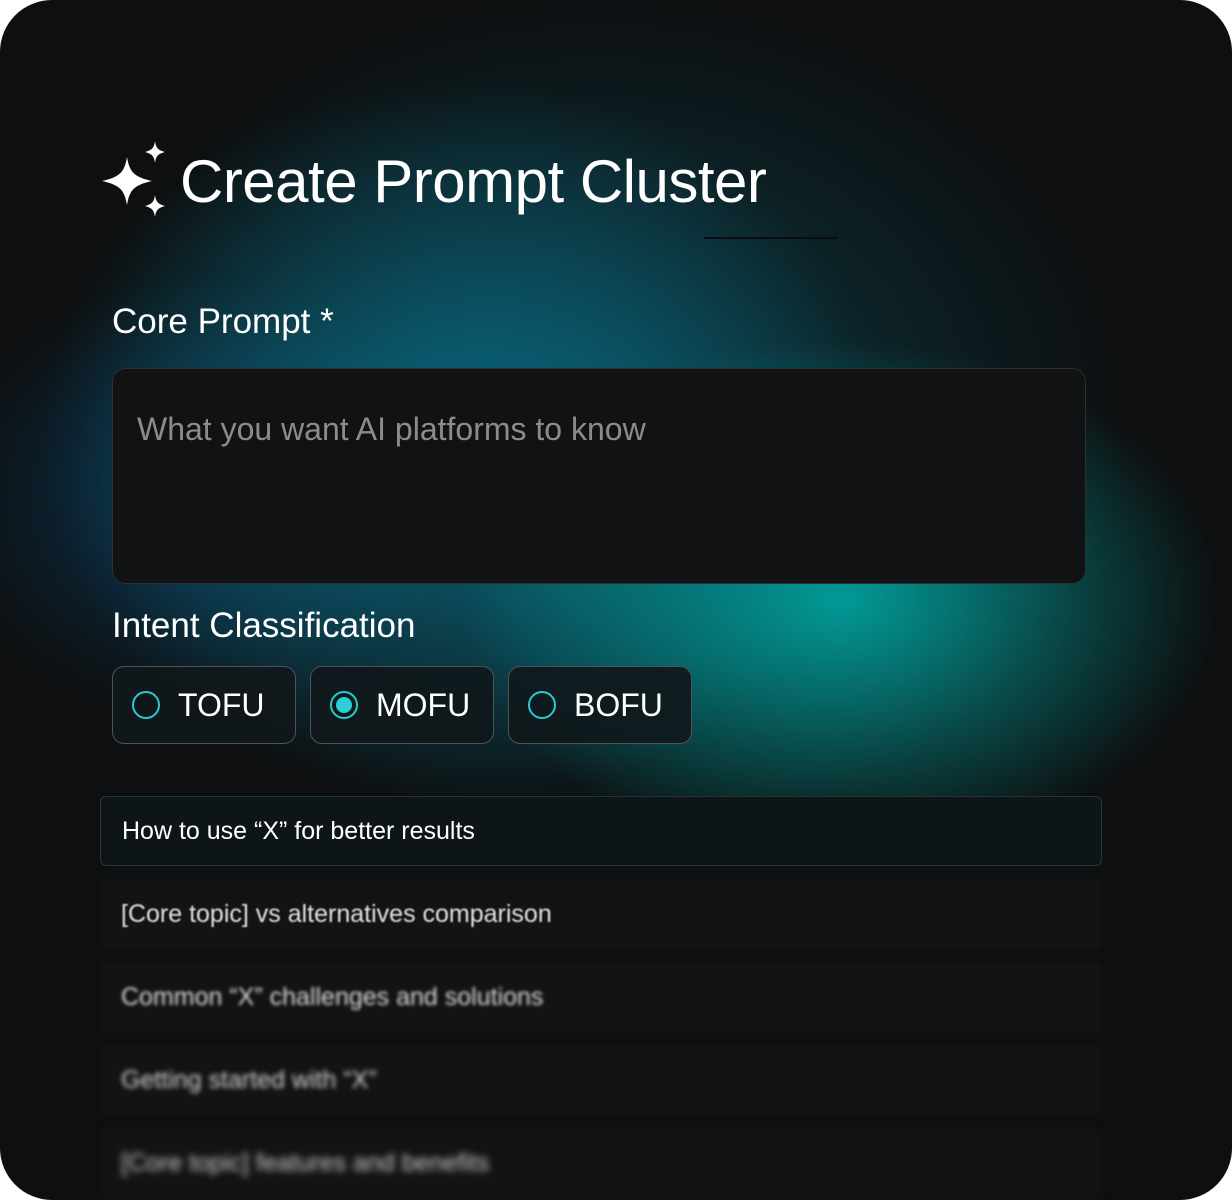  What do you see at coordinates (423, 704) in the screenshot?
I see `intent-option-label: MOFU` at bounding box center [423, 704].